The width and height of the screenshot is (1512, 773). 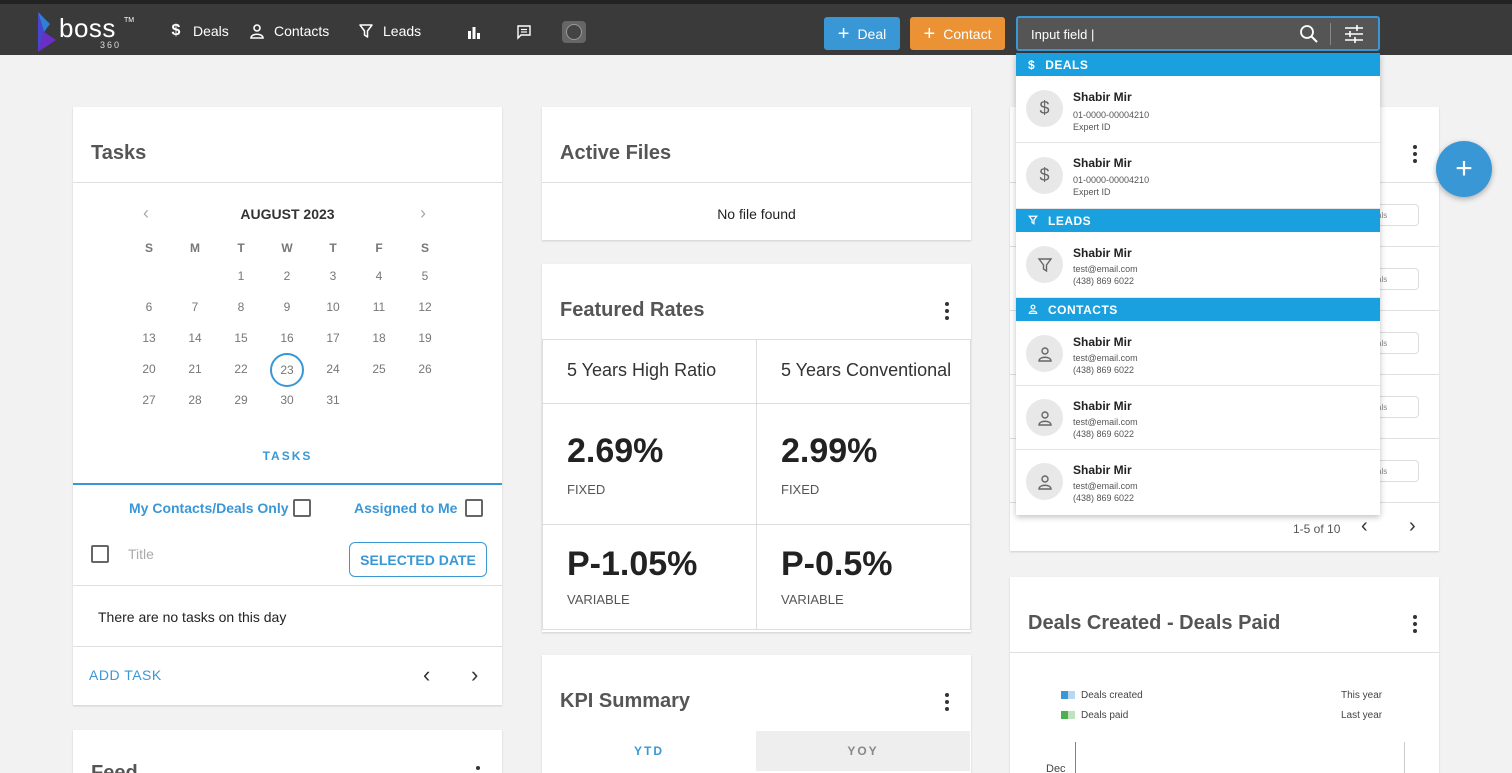 I want to click on calendar-day: 7, so click(x=195, y=307).